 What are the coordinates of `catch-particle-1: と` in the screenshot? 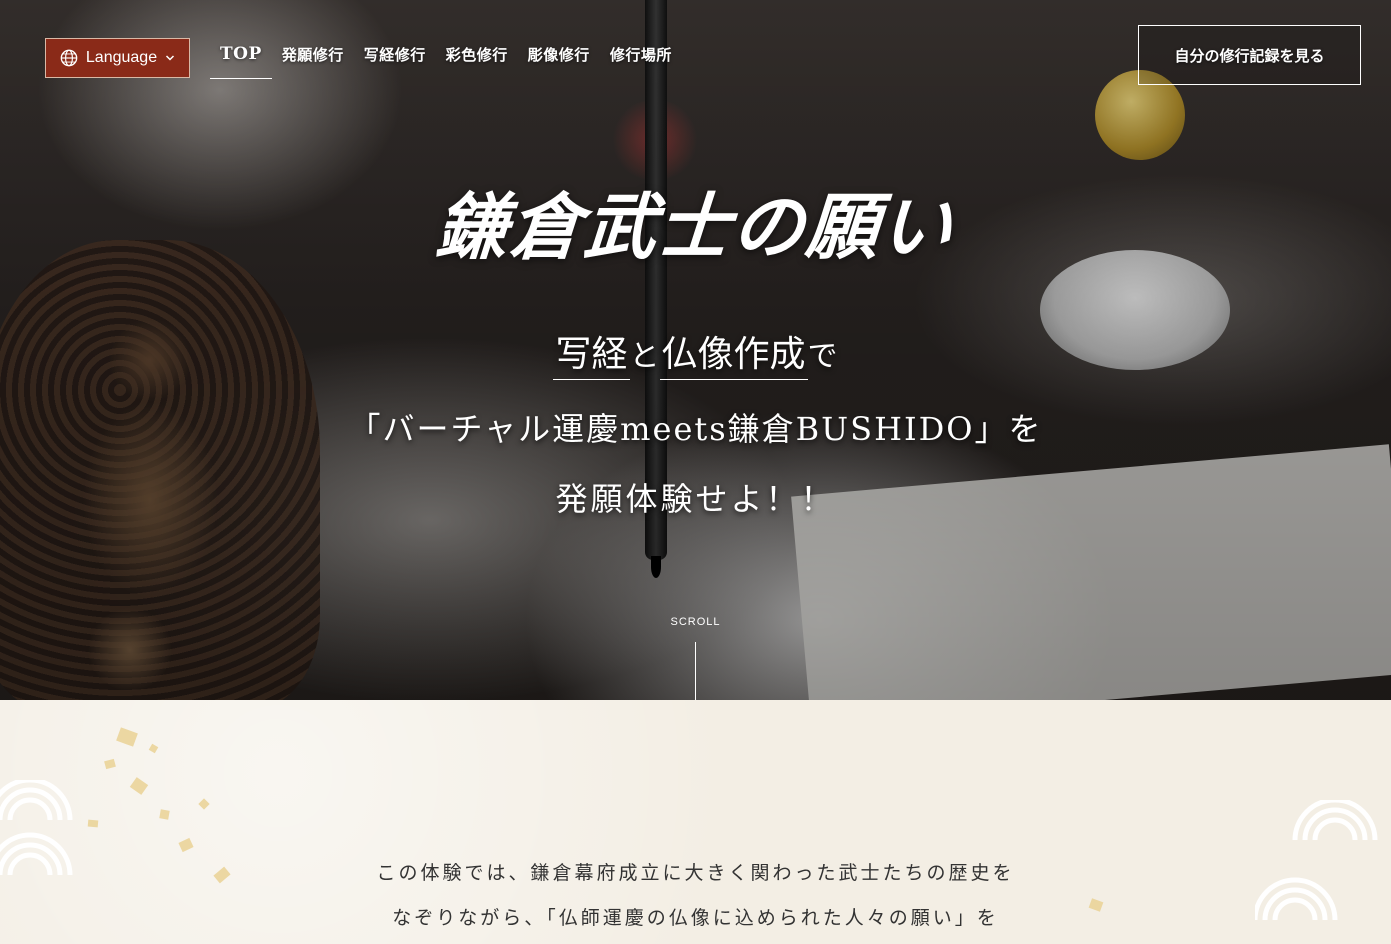 It's located at (644, 356).